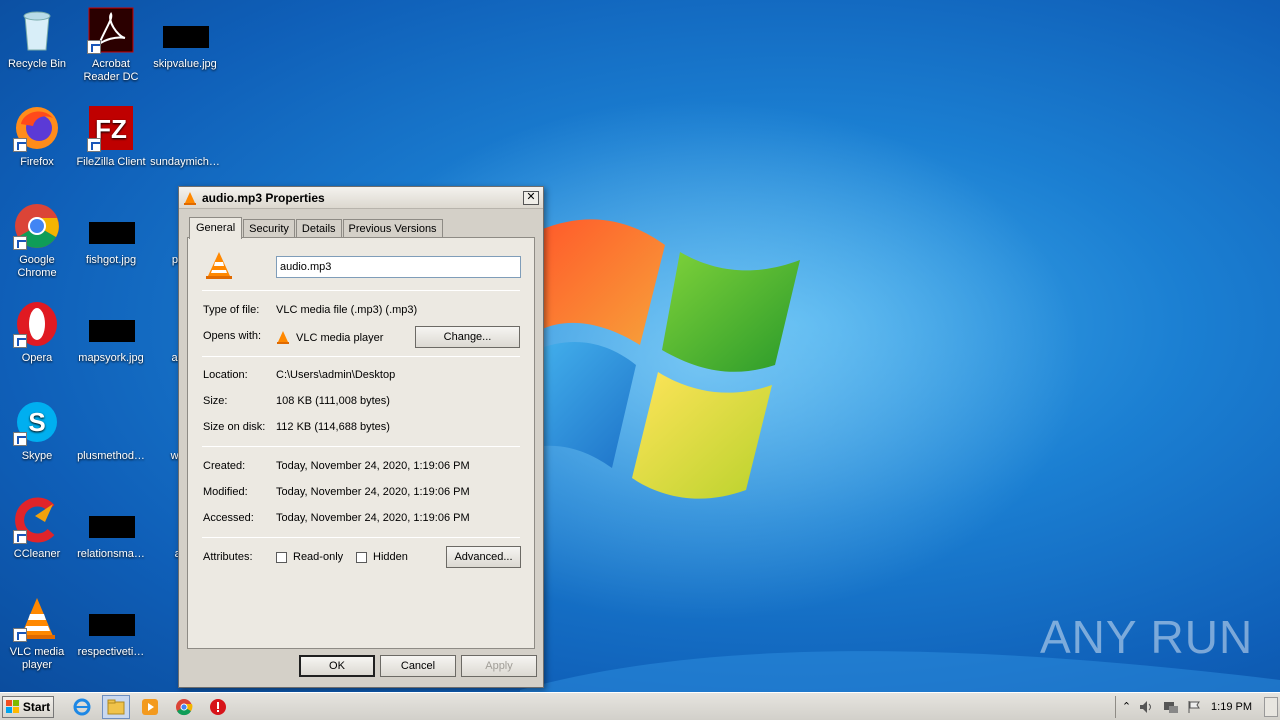 The height and width of the screenshot is (720, 1280). What do you see at coordinates (531, 197) in the screenshot?
I see `close-button: ✕` at bounding box center [531, 197].